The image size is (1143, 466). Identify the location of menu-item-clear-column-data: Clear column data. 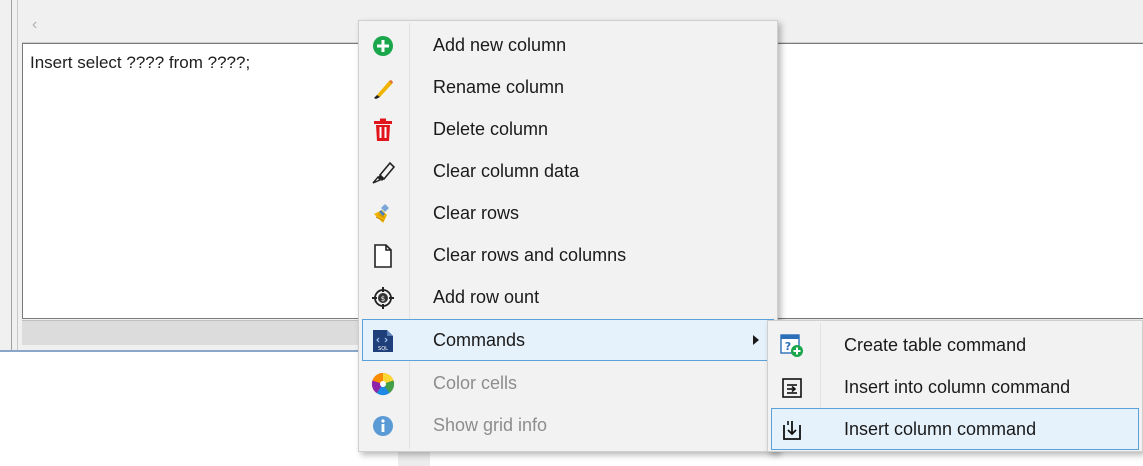
(568, 171).